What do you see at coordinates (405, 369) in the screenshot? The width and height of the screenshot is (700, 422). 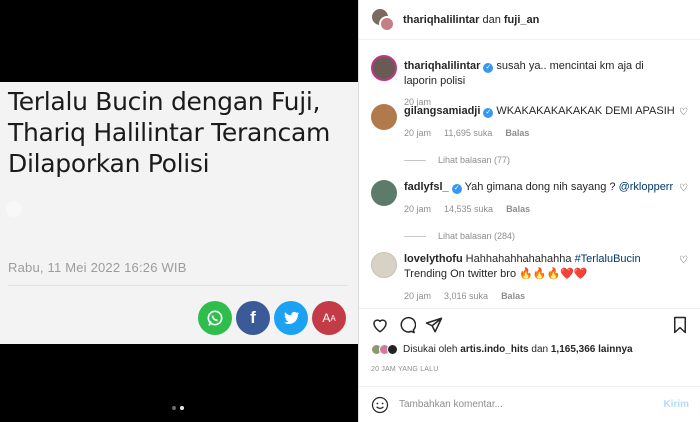 I see `post-timestamp: 20 JAM YANG LALU` at bounding box center [405, 369].